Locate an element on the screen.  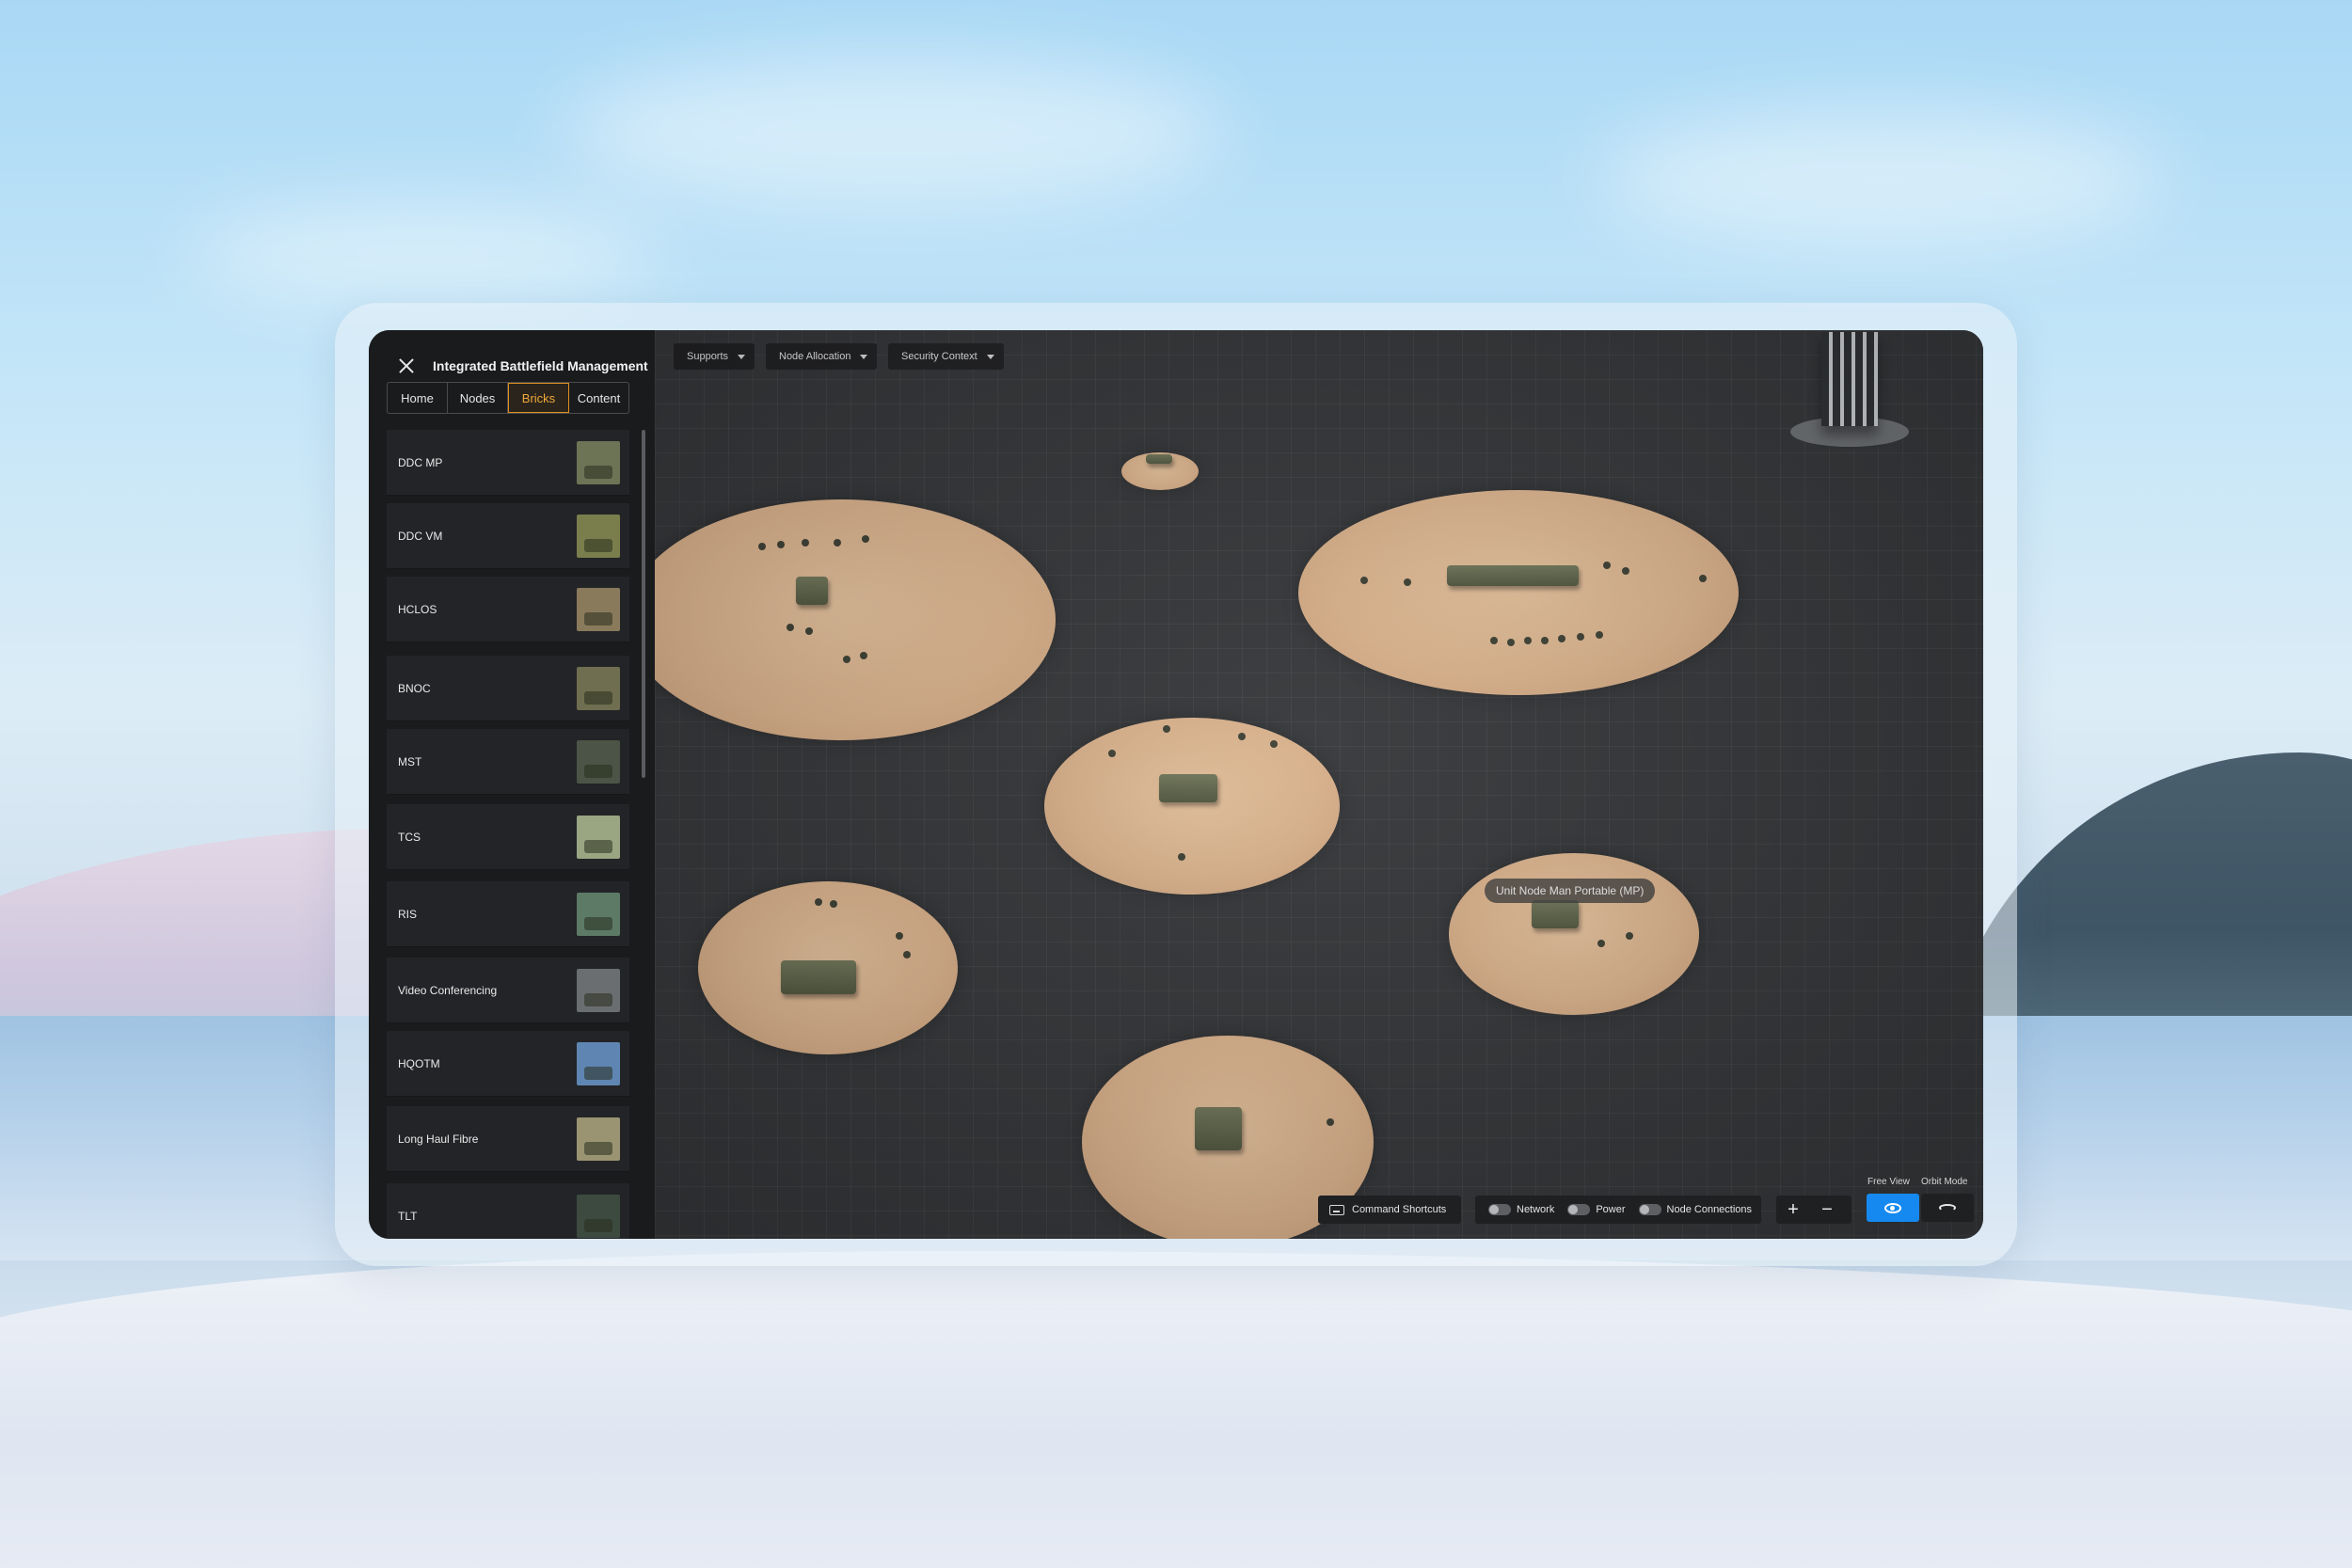
free-view-button is located at coordinates (1893, 1208).